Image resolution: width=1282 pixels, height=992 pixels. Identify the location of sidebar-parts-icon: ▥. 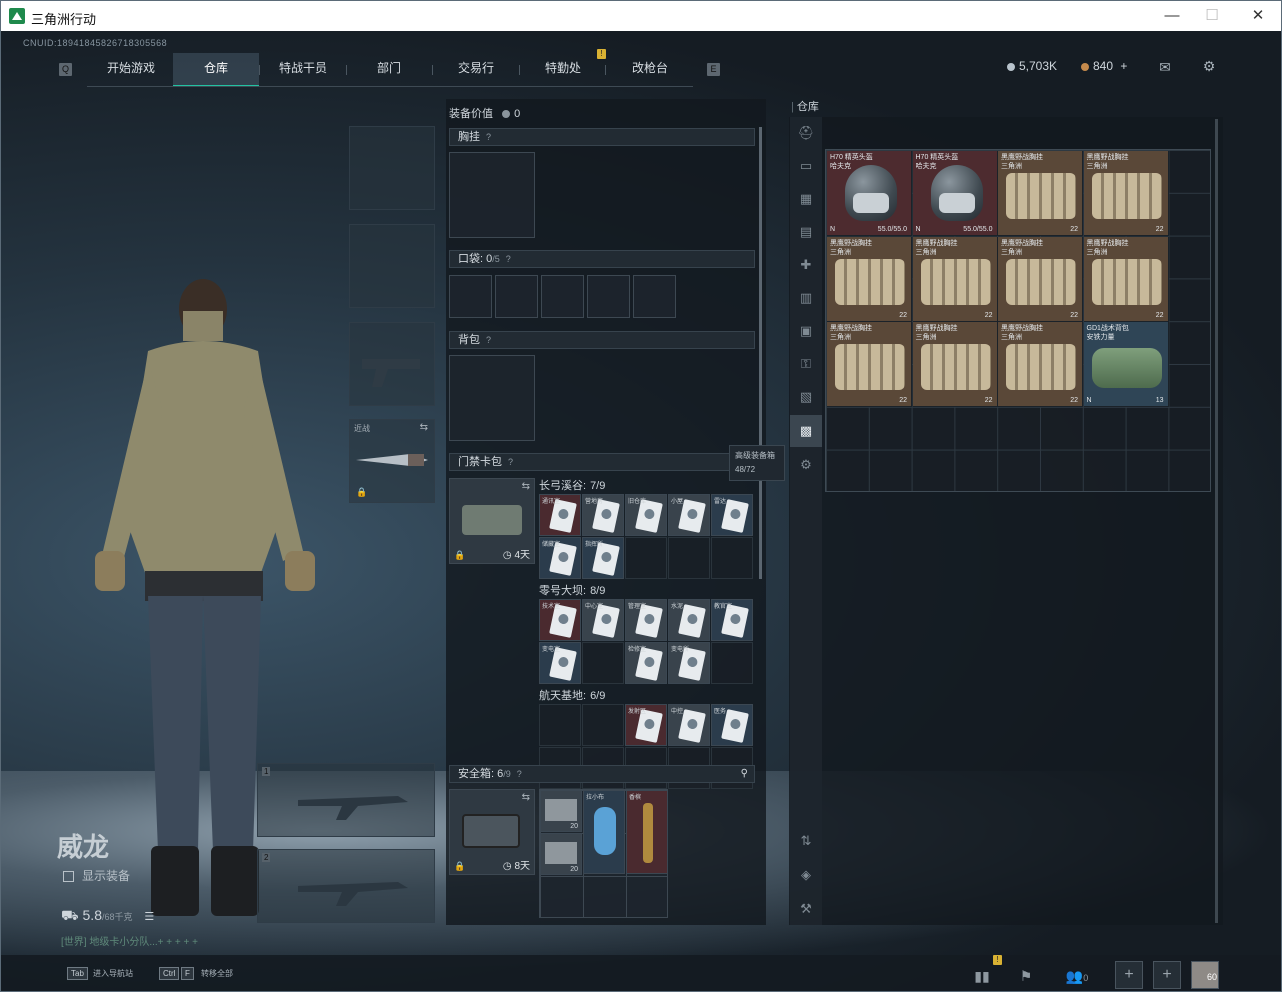
(806, 298).